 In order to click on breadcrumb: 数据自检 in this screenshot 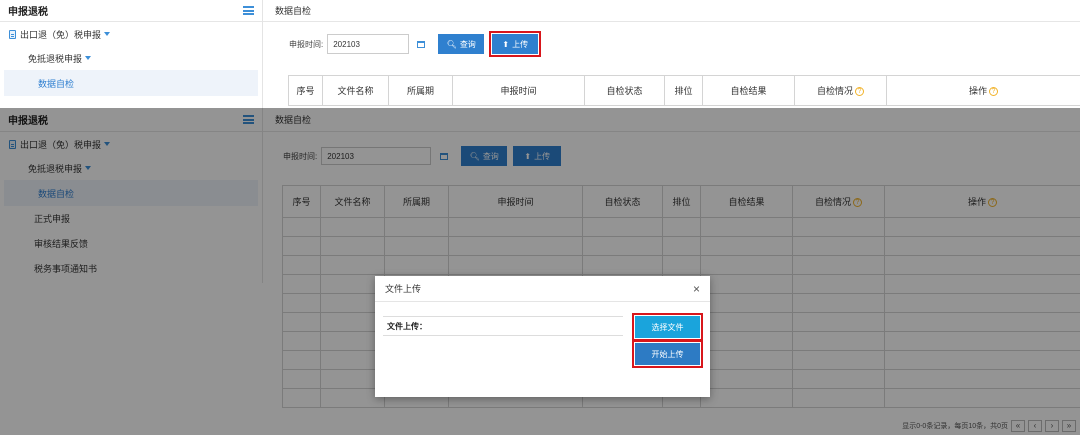, I will do `click(671, 120)`.